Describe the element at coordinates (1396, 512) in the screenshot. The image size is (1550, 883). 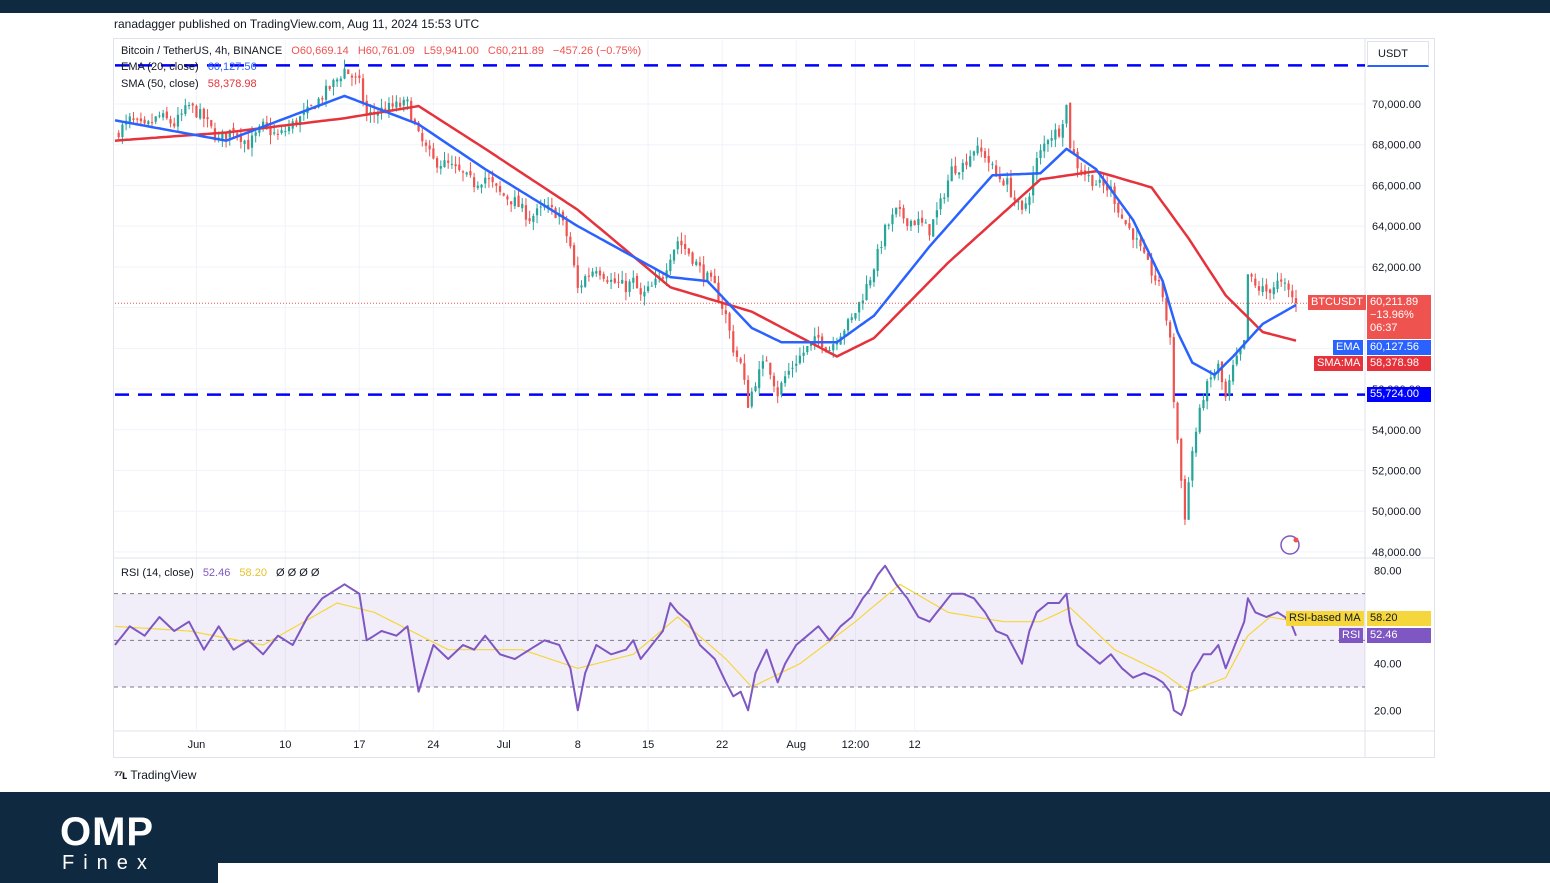
I see `price-tick-label: 50,000.00` at that location.